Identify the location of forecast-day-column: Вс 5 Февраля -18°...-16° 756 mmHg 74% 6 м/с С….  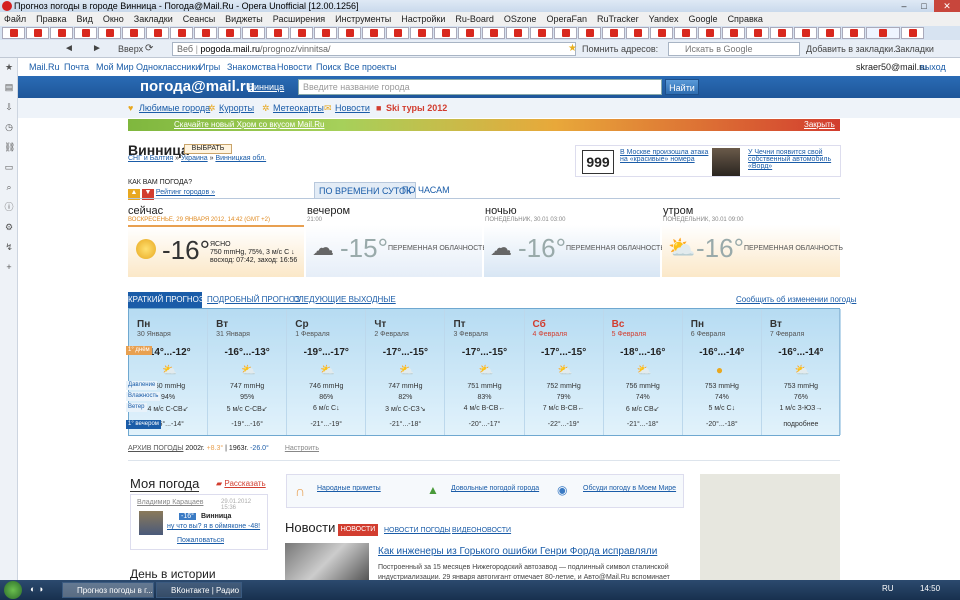
(643, 372).